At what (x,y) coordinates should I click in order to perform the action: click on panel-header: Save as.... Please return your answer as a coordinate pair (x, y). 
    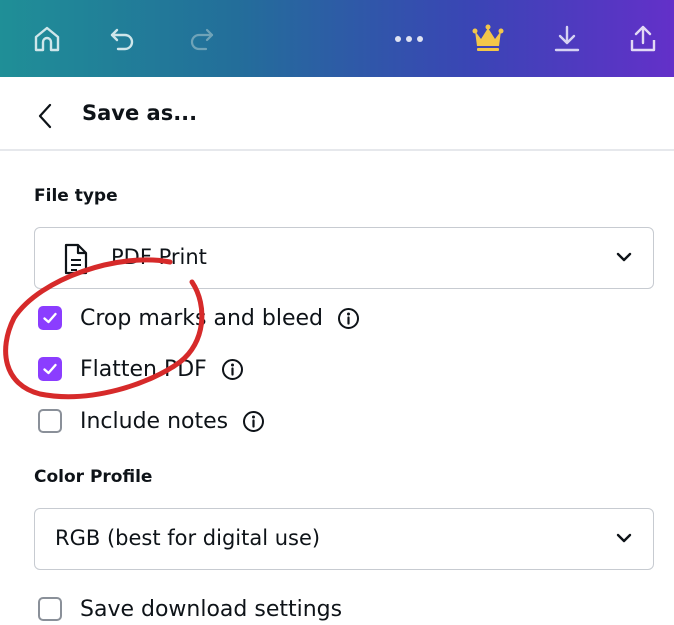
    Looking at the image, I should click on (337, 114).